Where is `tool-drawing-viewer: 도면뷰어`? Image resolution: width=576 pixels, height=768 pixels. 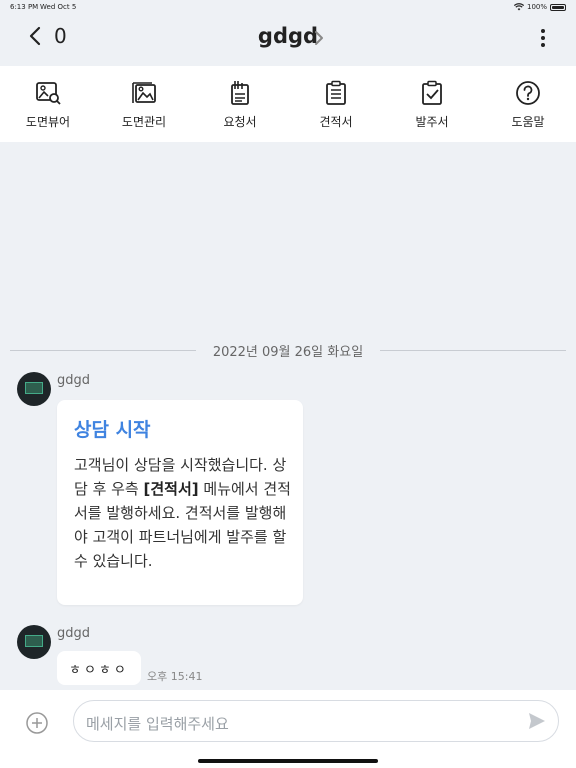 tool-drawing-viewer: 도면뷰어 is located at coordinates (48, 104).